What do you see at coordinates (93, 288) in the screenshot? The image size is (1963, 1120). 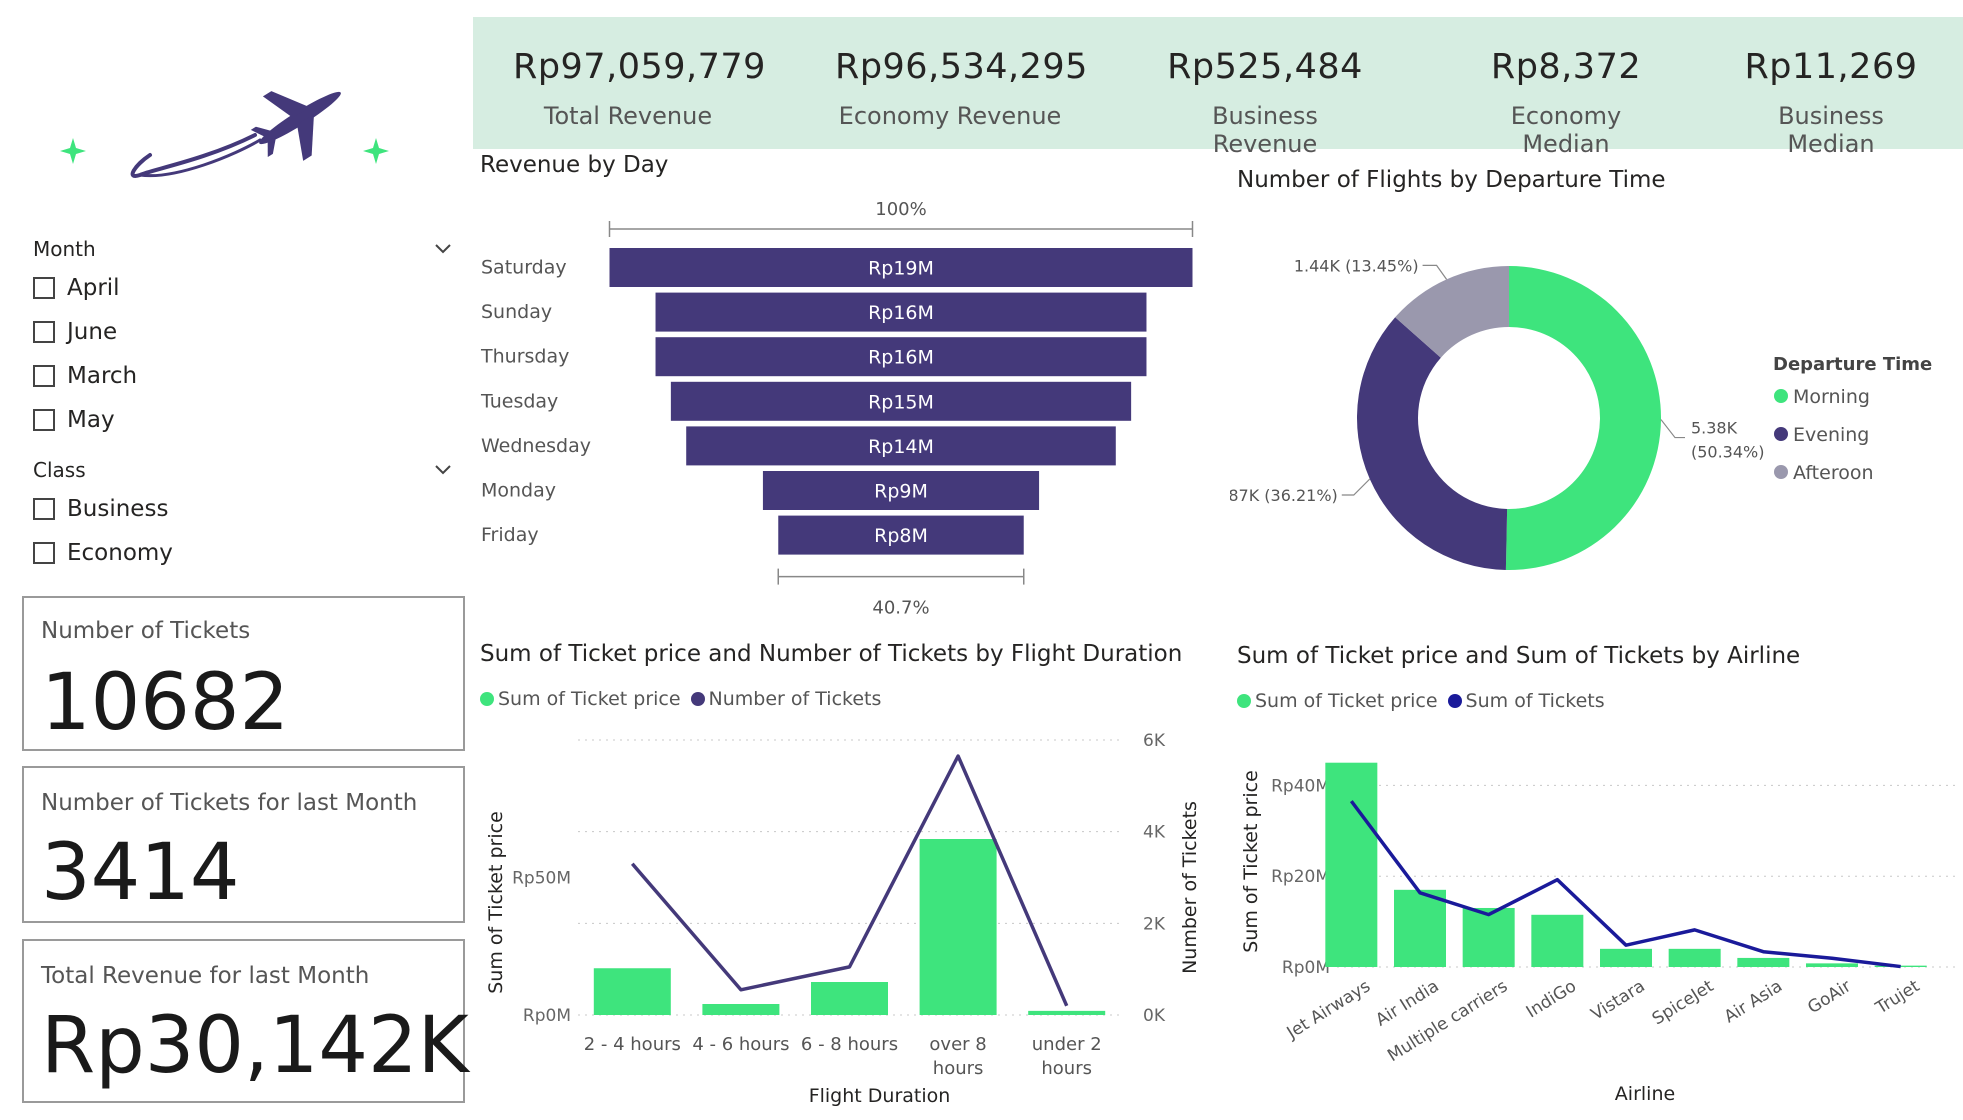 I see `option-label: April` at bounding box center [93, 288].